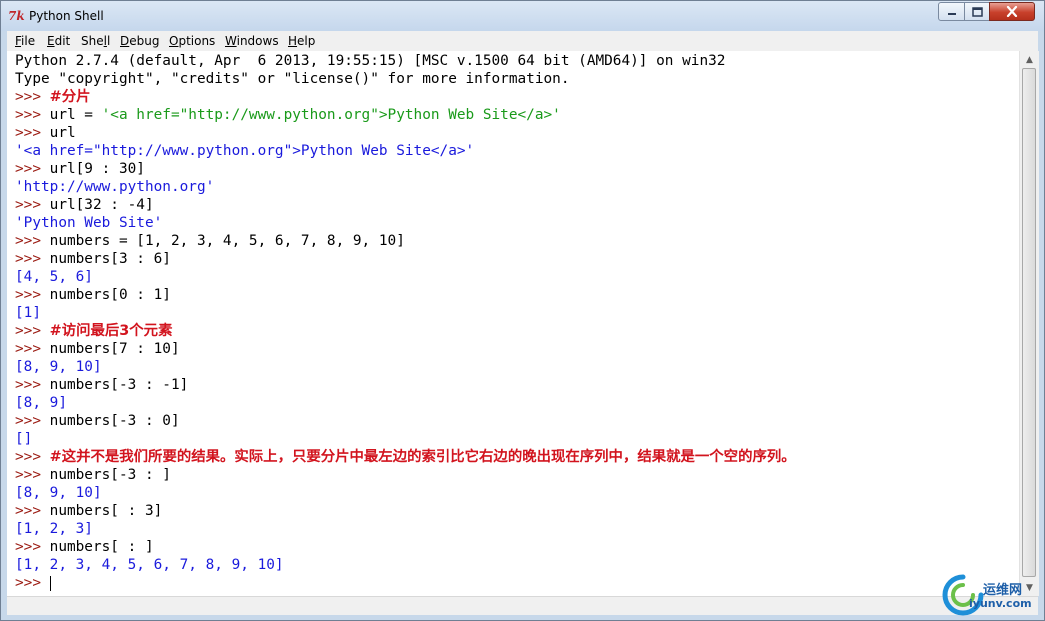 Image resolution: width=1045 pixels, height=621 pixels. Describe the element at coordinates (28, 41) in the screenshot. I see `menu-file-label: ile` at that location.